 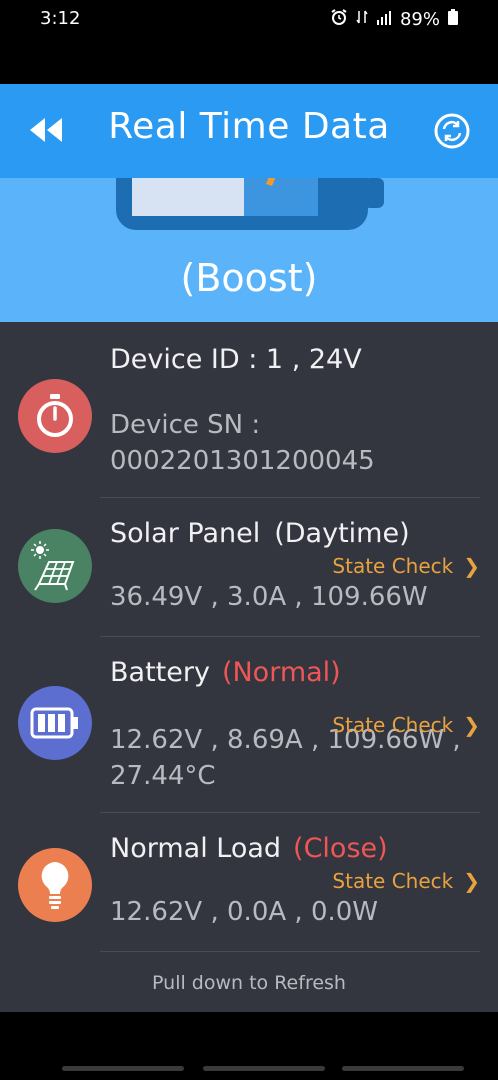 I want to click on battery-status: (Normal), so click(x=281, y=672).